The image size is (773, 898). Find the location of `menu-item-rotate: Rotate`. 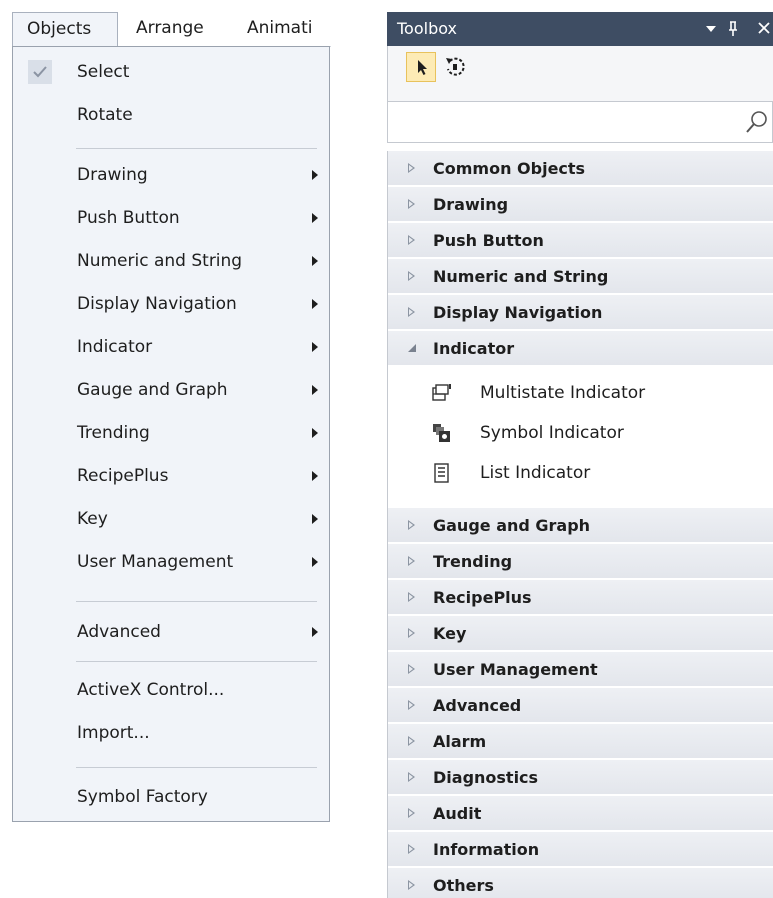

menu-item-rotate: Rotate is located at coordinates (171, 115).